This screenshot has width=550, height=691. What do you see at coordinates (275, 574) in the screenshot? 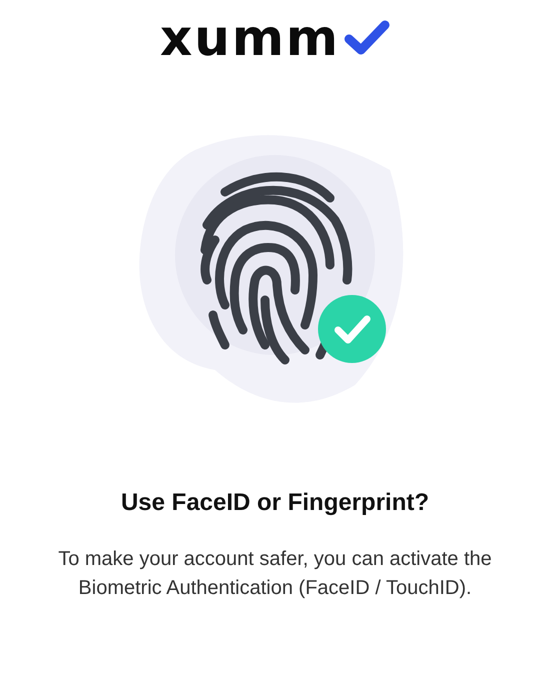
I see `description: To make your account safer, you can activate the Biometric Authentication (FaceID / TouchID).` at bounding box center [275, 574].